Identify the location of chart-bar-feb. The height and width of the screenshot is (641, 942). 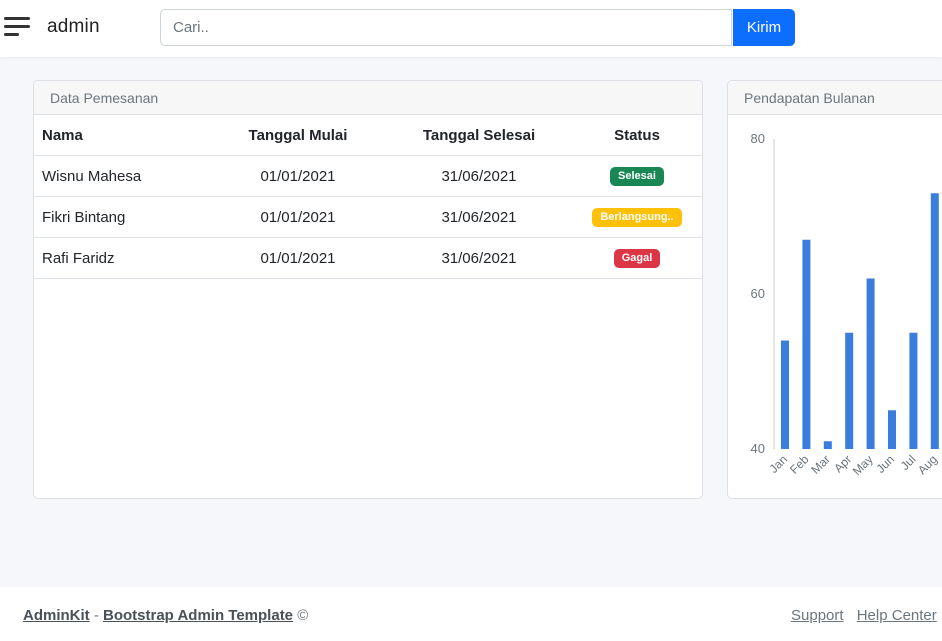
(806, 344).